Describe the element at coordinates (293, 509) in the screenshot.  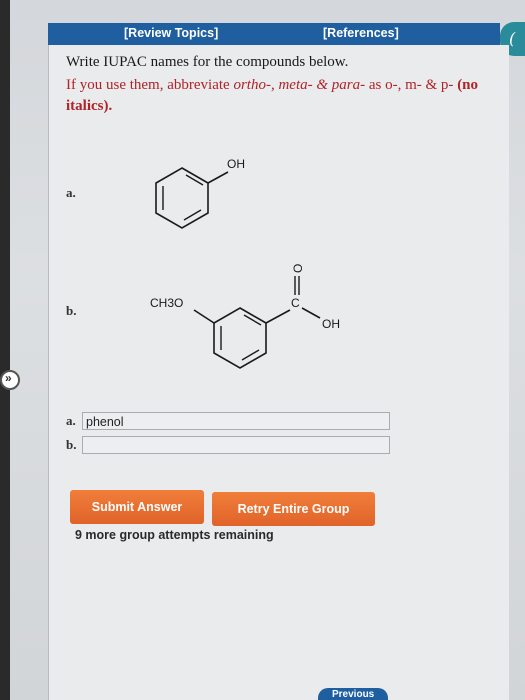
I see `retry-group-button: Retry Entire Group` at that location.